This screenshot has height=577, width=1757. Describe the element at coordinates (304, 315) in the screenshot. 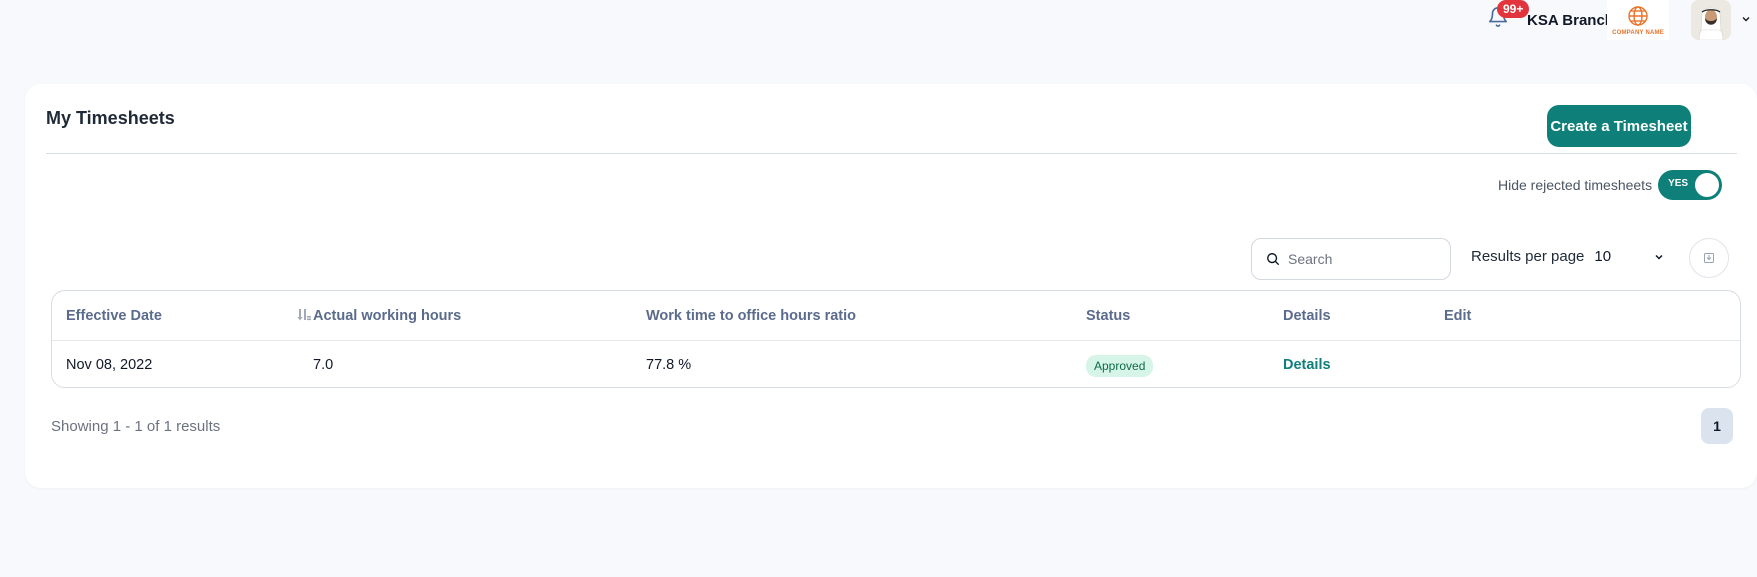

I see `sort-icon` at that location.